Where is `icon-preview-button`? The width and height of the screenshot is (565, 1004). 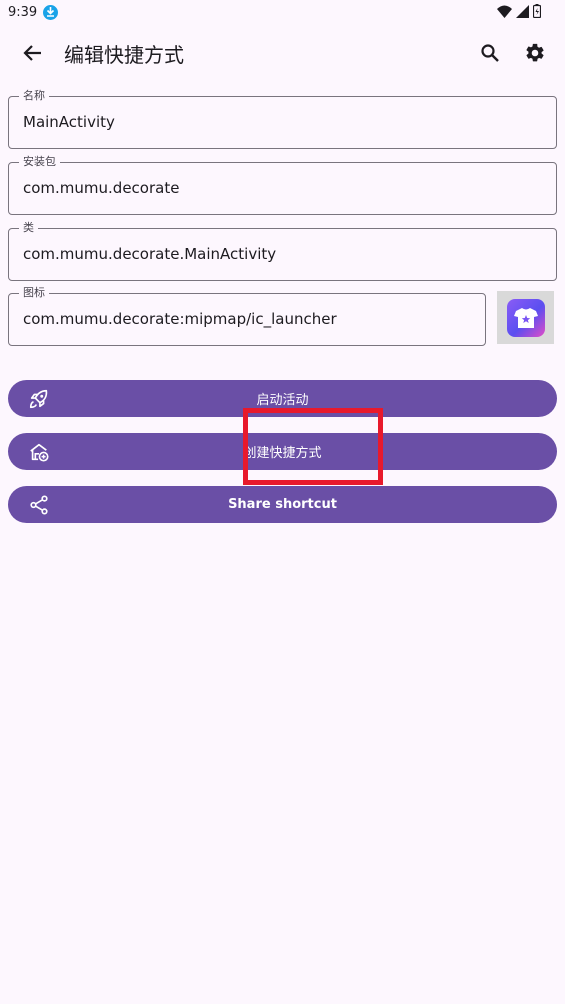
icon-preview-button is located at coordinates (525, 317).